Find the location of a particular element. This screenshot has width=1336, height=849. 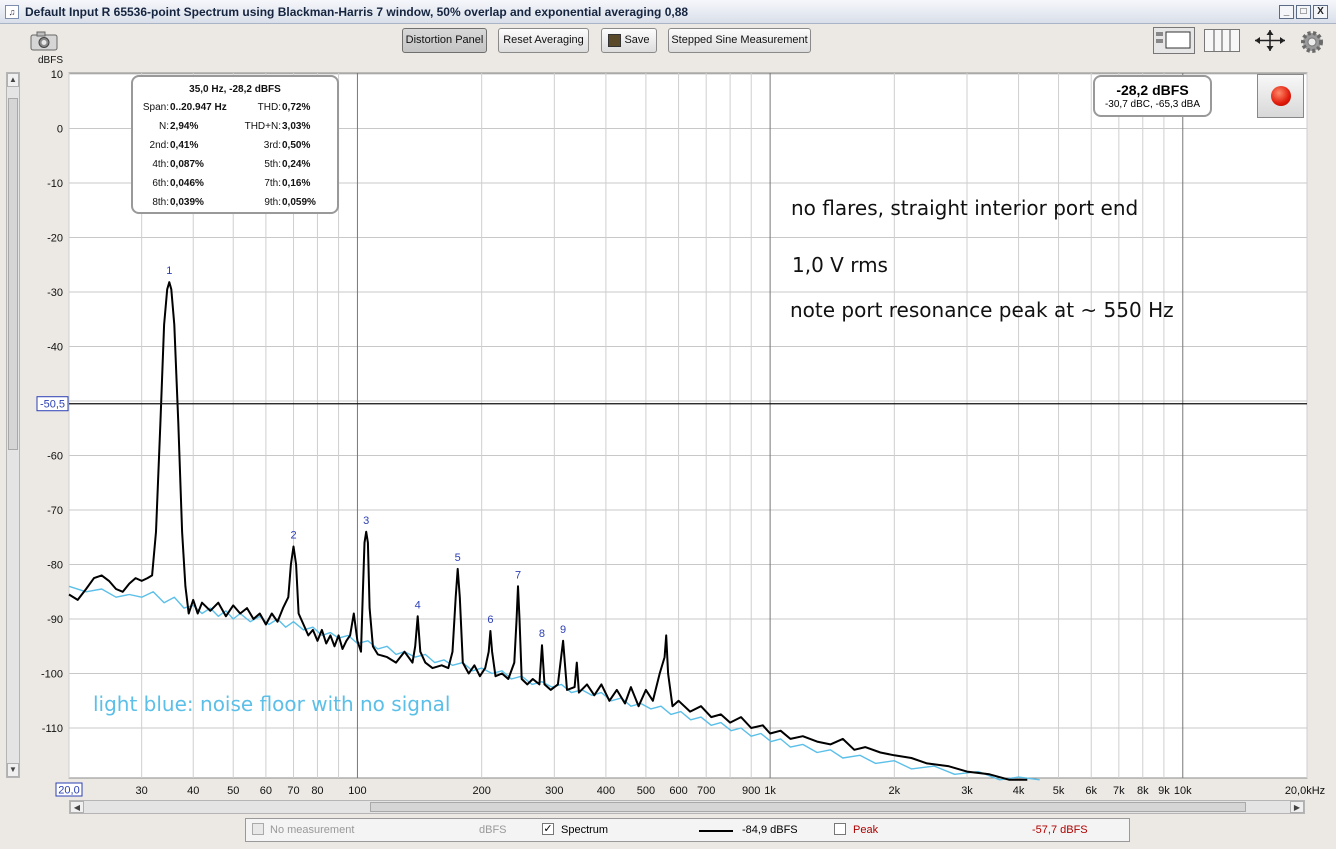

noise-floor-annotation: light blue: noise floor with no signal is located at coordinates (272, 704).